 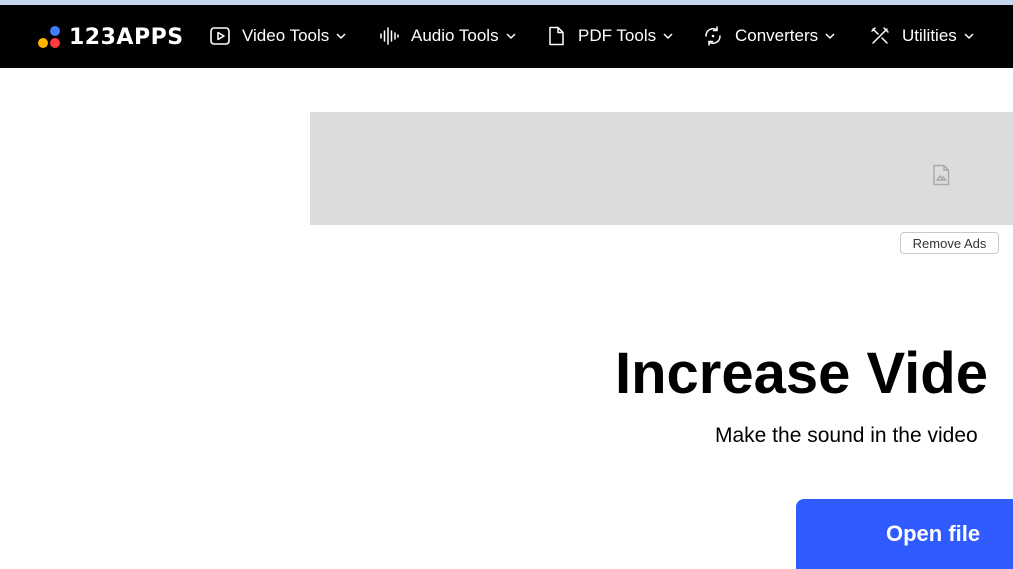 I want to click on ad-banner, so click(x=661, y=168).